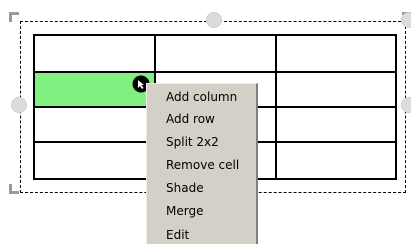 The width and height of the screenshot is (411, 244). I want to click on top-left-corner-handle, so click(14, 17).